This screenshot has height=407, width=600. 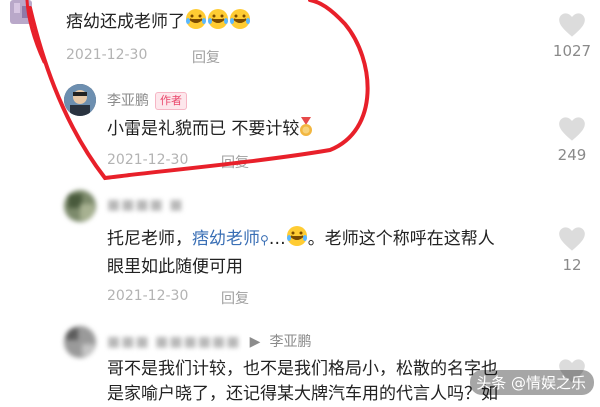 What do you see at coordinates (80, 100) in the screenshot?
I see `author-avatar` at bounding box center [80, 100].